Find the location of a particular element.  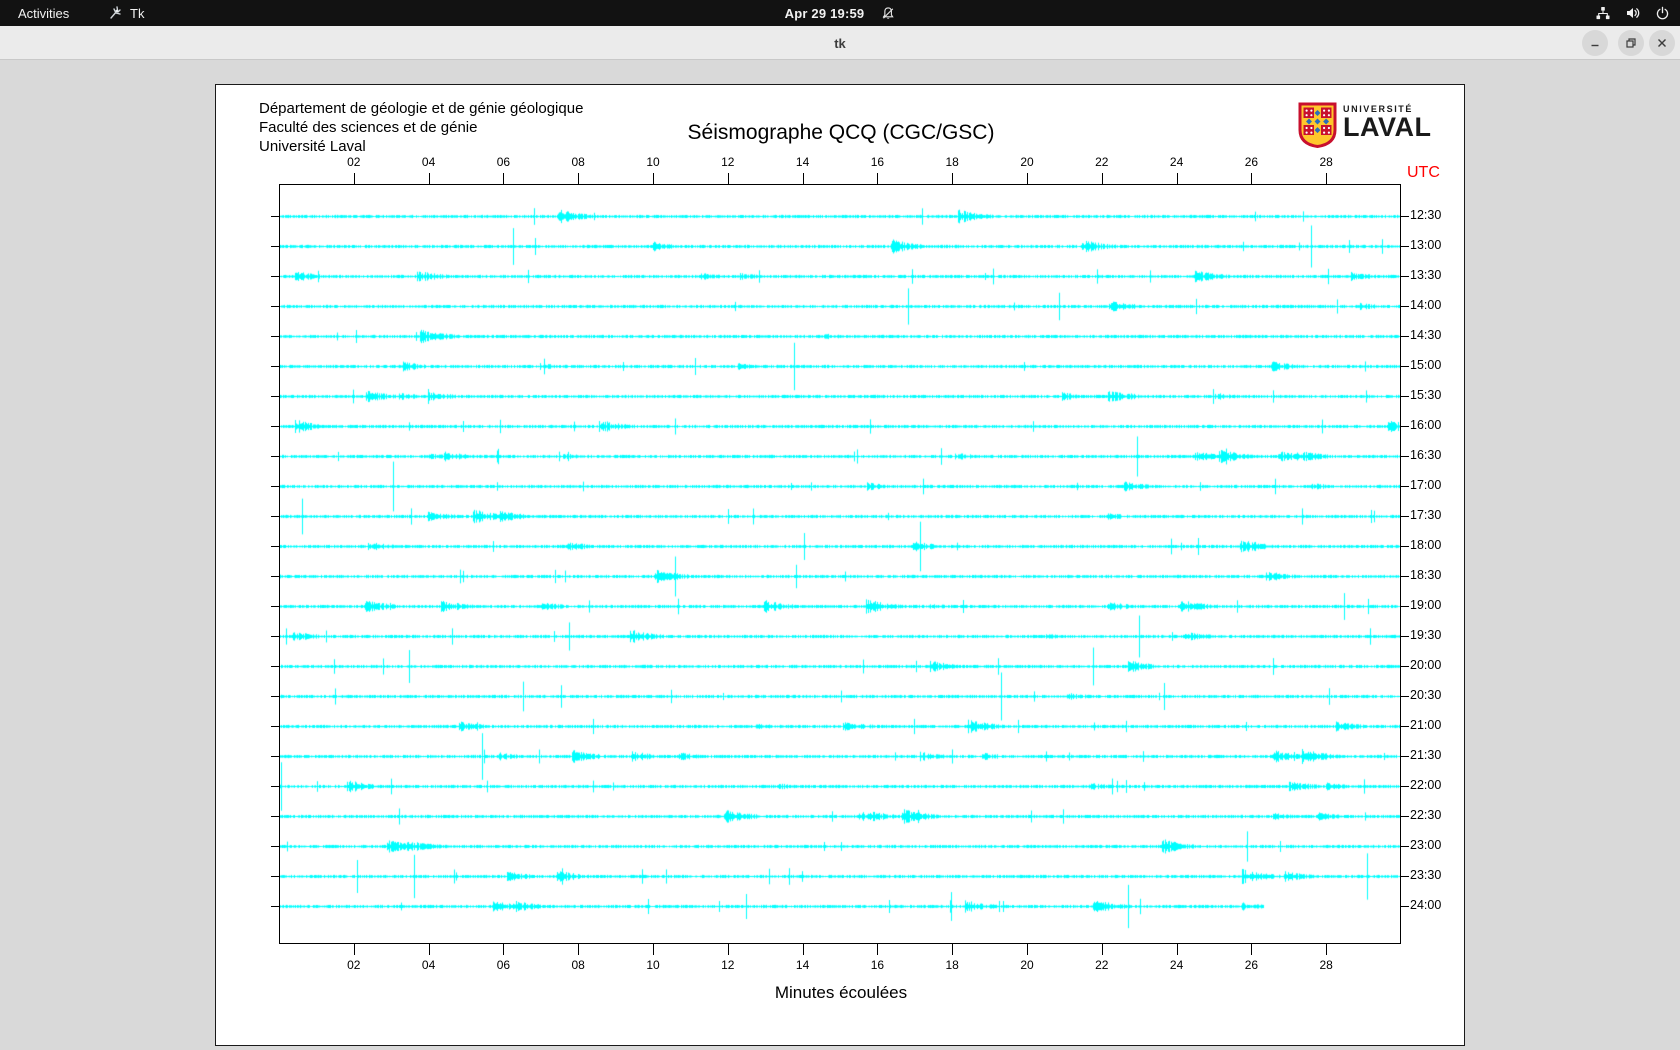

tk-app-label: Tk is located at coordinates (137, 13).